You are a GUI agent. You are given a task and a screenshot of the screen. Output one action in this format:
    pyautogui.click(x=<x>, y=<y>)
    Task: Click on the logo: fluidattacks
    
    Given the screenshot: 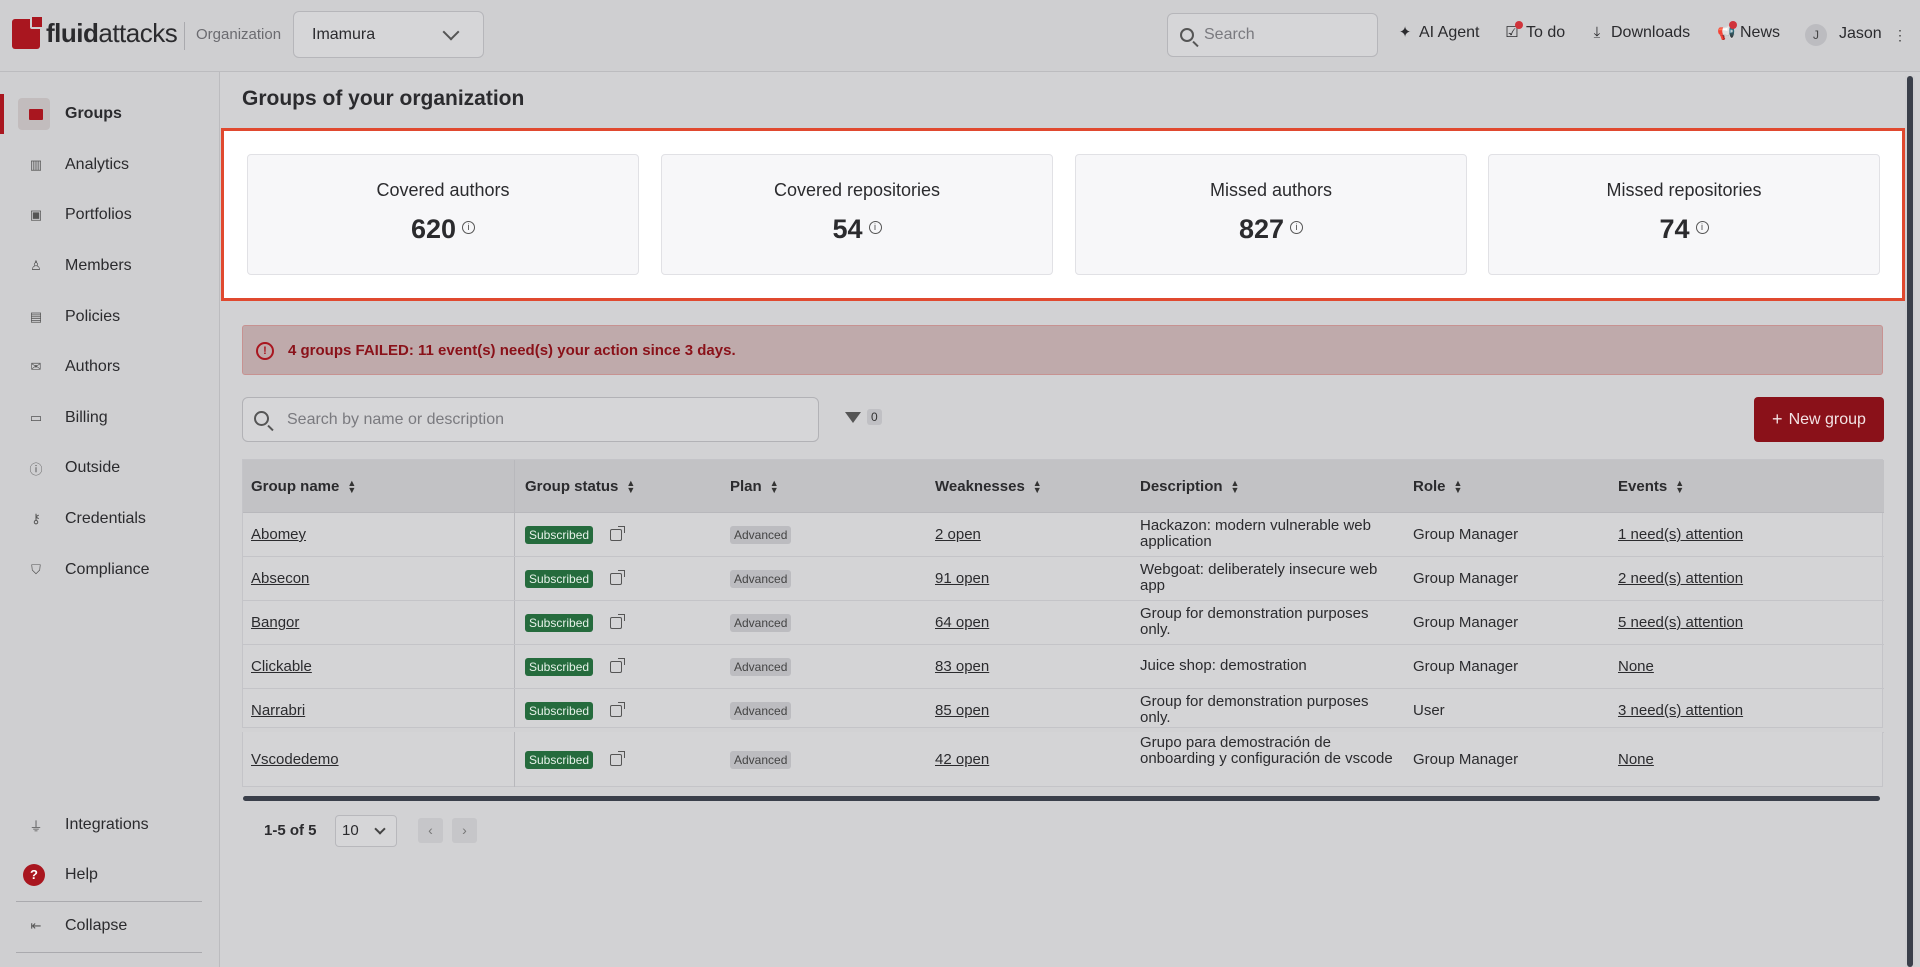 What is the action you would take?
    pyautogui.click(x=95, y=31)
    